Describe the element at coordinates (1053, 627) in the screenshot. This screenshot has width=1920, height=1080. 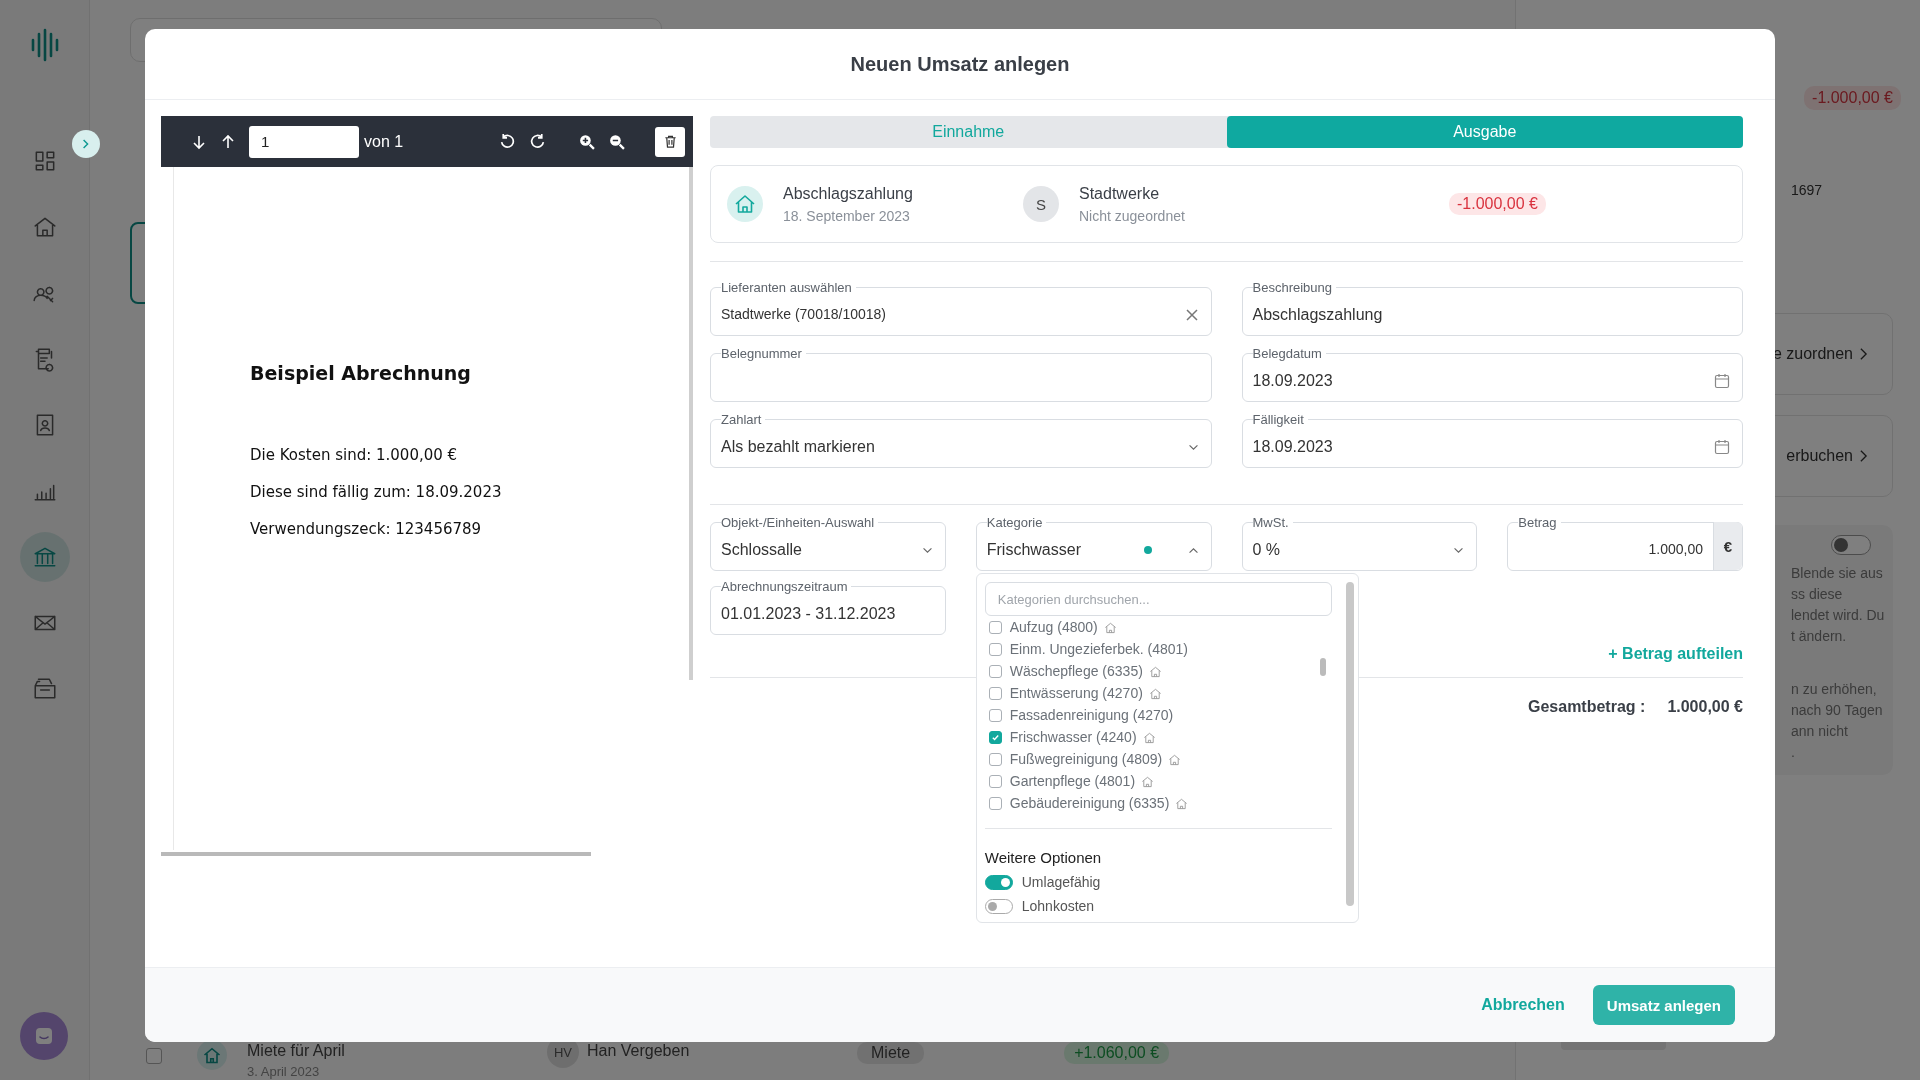
I see `category-option: Aufzug (4800)` at that location.